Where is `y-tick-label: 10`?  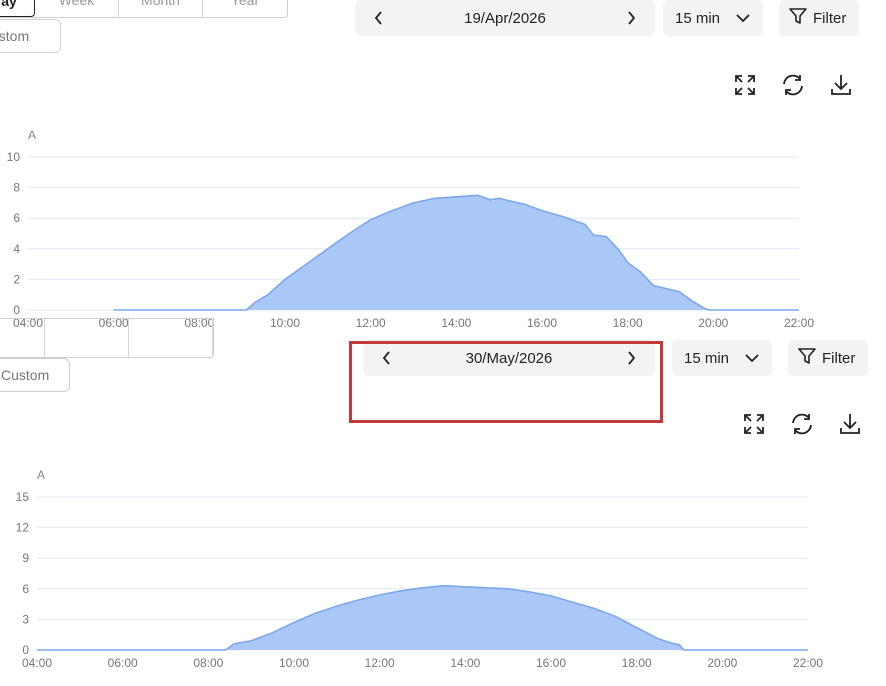 y-tick-label: 10 is located at coordinates (14, 157).